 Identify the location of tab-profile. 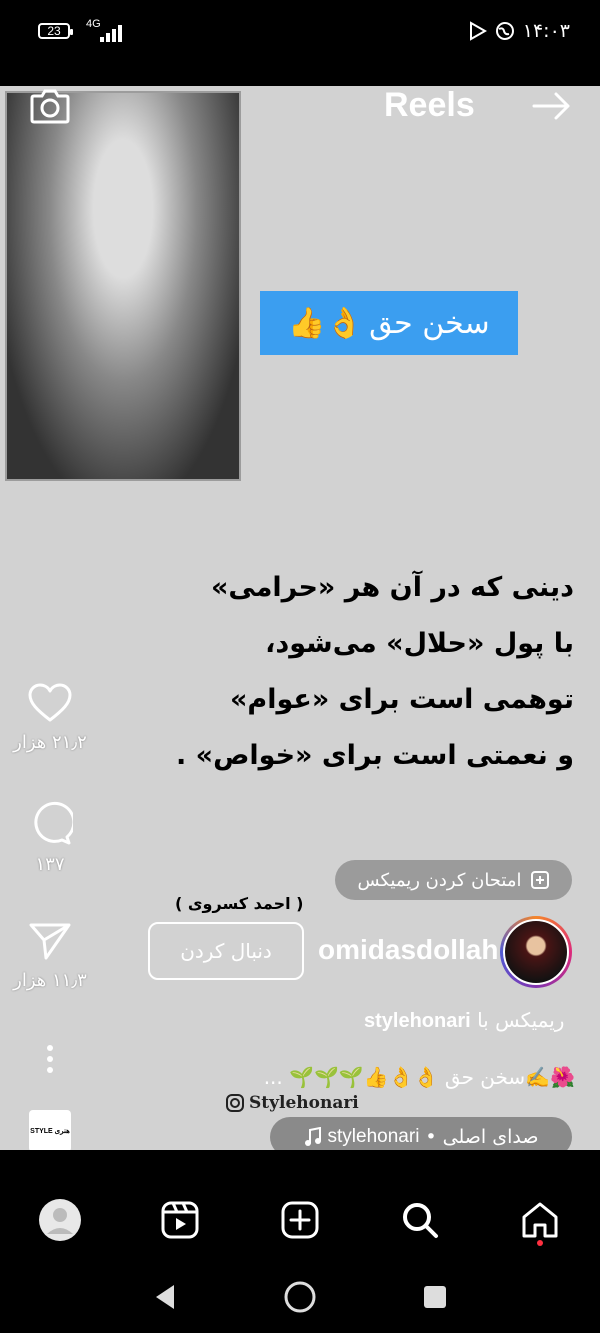
(60, 1220).